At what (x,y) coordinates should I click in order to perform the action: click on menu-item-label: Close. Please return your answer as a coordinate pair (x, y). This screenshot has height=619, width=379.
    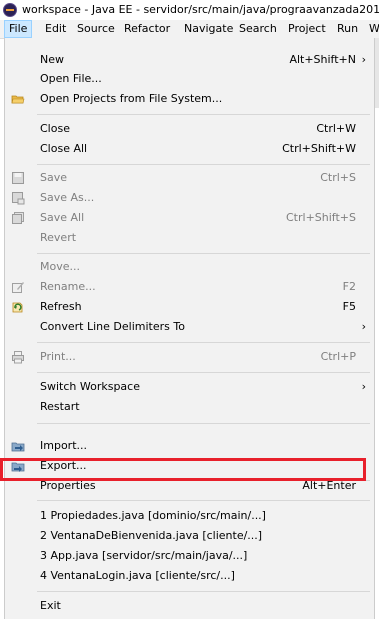
    Looking at the image, I should click on (55, 128).